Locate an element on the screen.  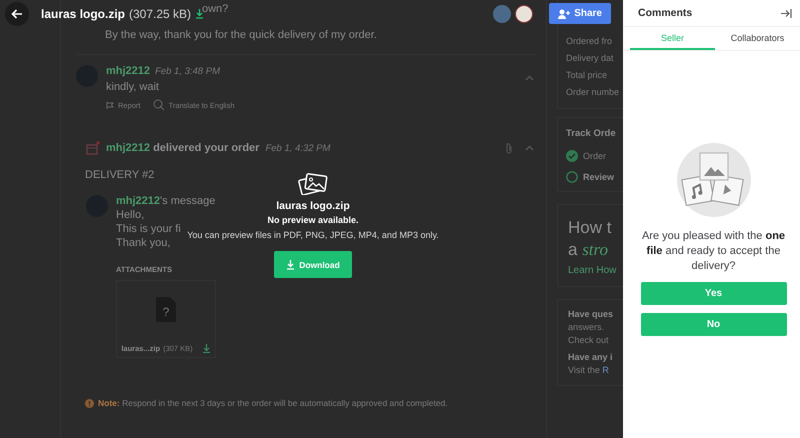
timestamp: Feb 1, 4:32 PM is located at coordinates (297, 148).